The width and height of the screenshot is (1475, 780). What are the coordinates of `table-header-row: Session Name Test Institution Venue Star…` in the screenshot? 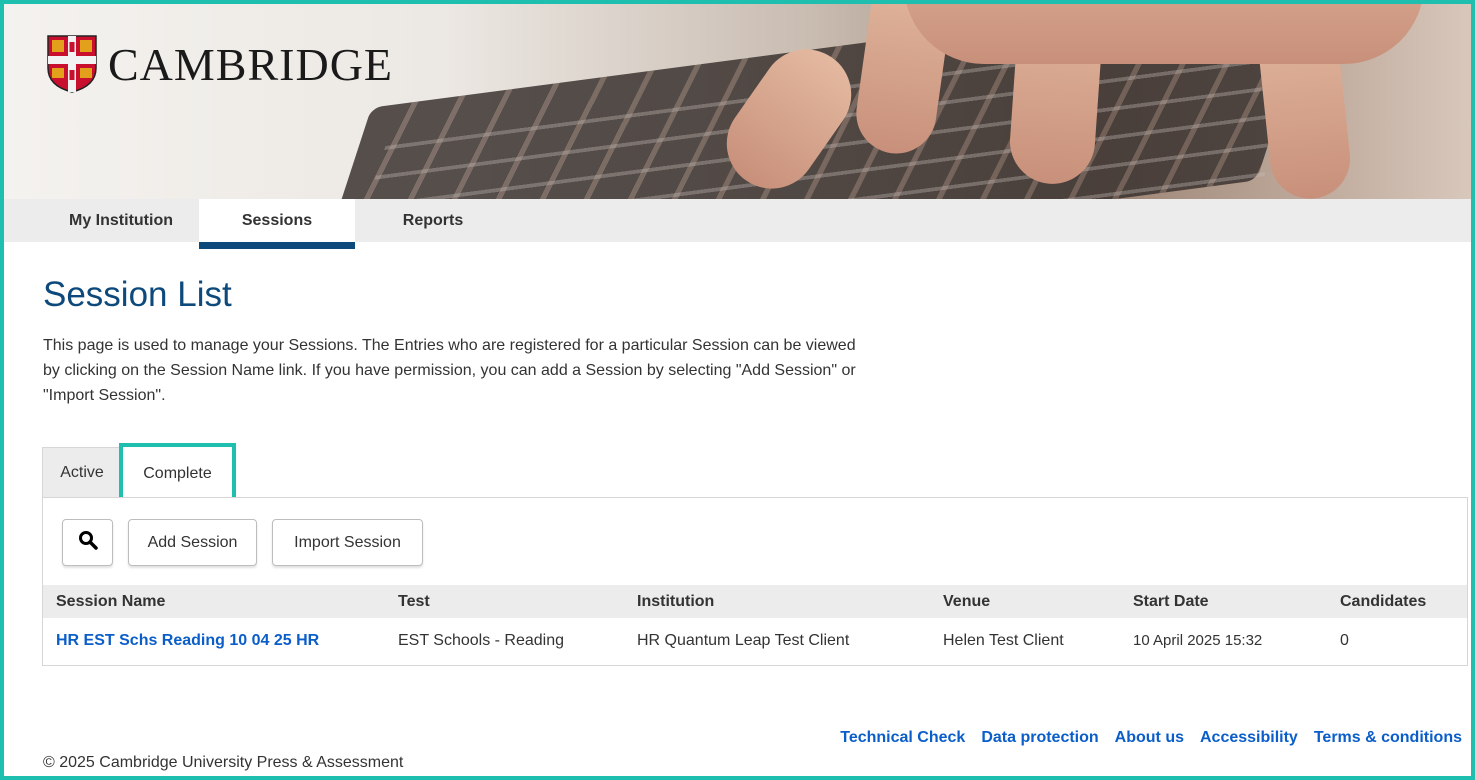 It's located at (755, 601).